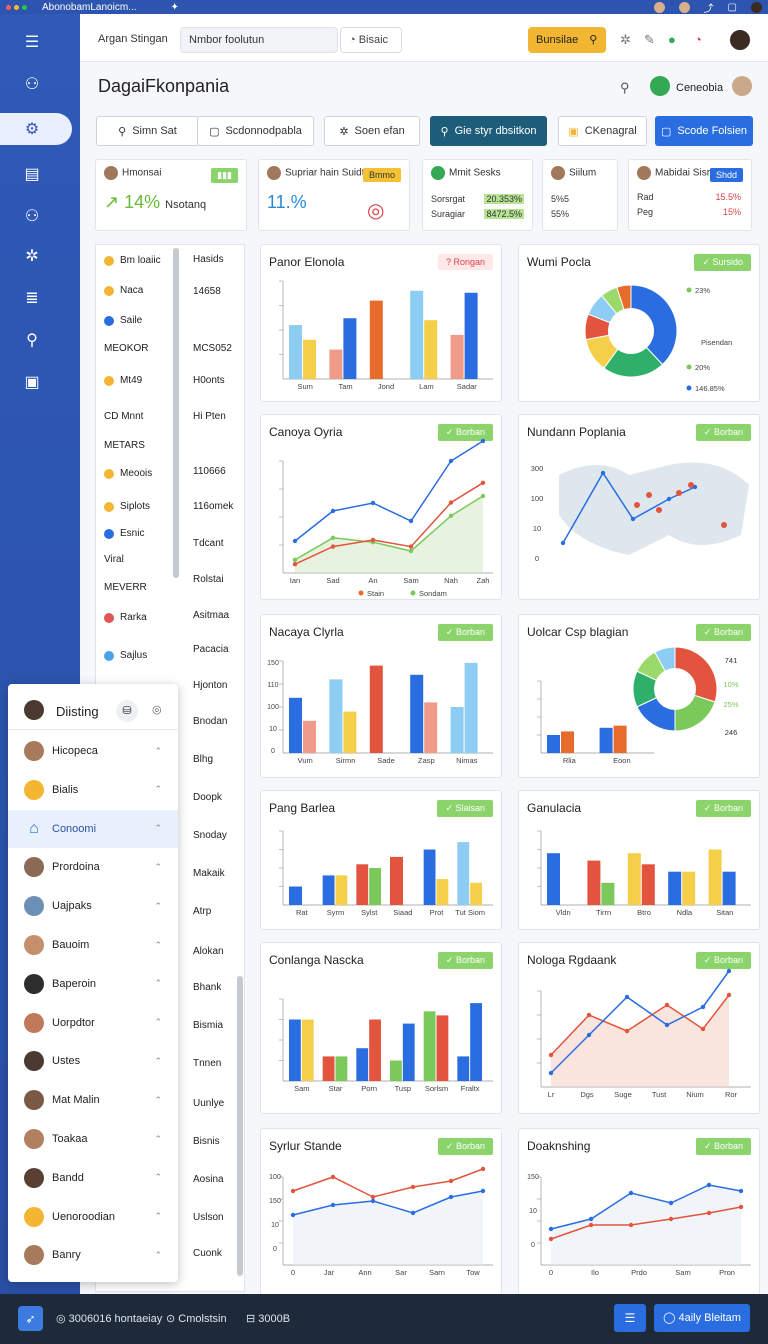  Describe the element at coordinates (93, 1139) in the screenshot. I see `dropdown-item: Toakaa ⌃` at that location.